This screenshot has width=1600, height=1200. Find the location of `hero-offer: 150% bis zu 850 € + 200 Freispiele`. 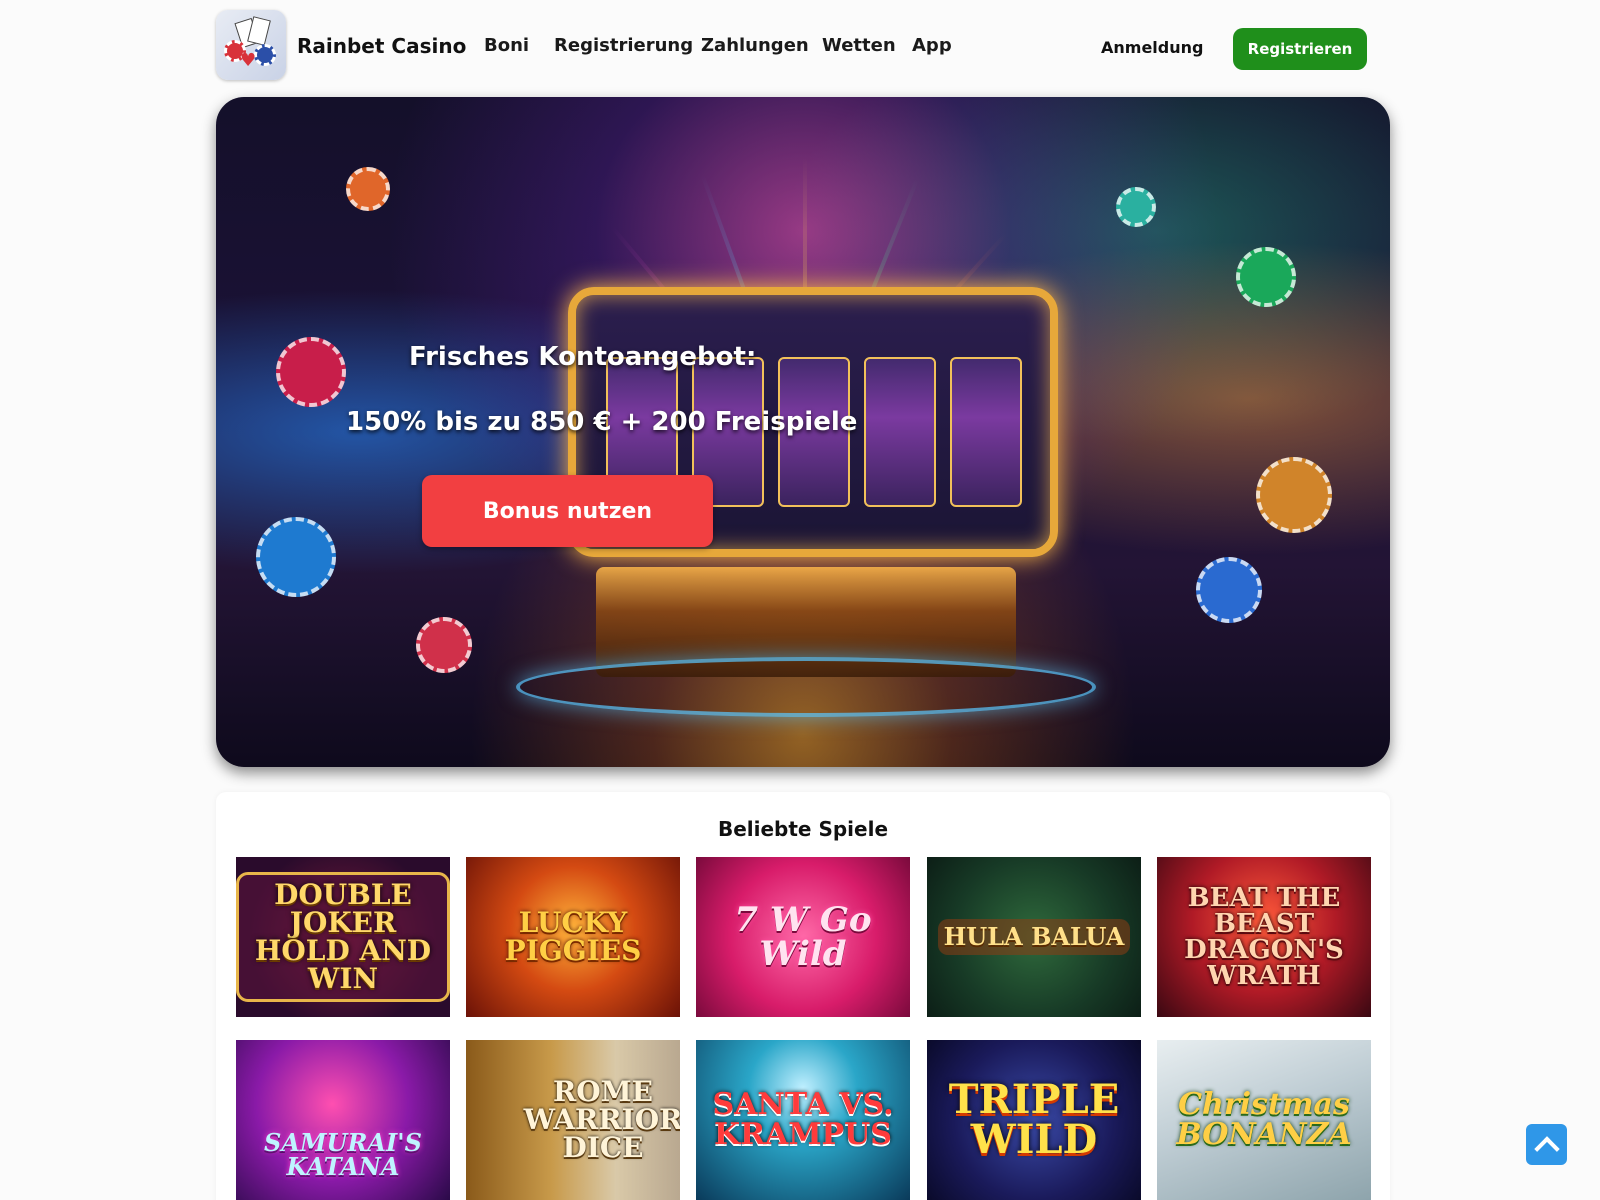

hero-offer: 150% bis zu 850 € + 200 Freispiele is located at coordinates (602, 422).